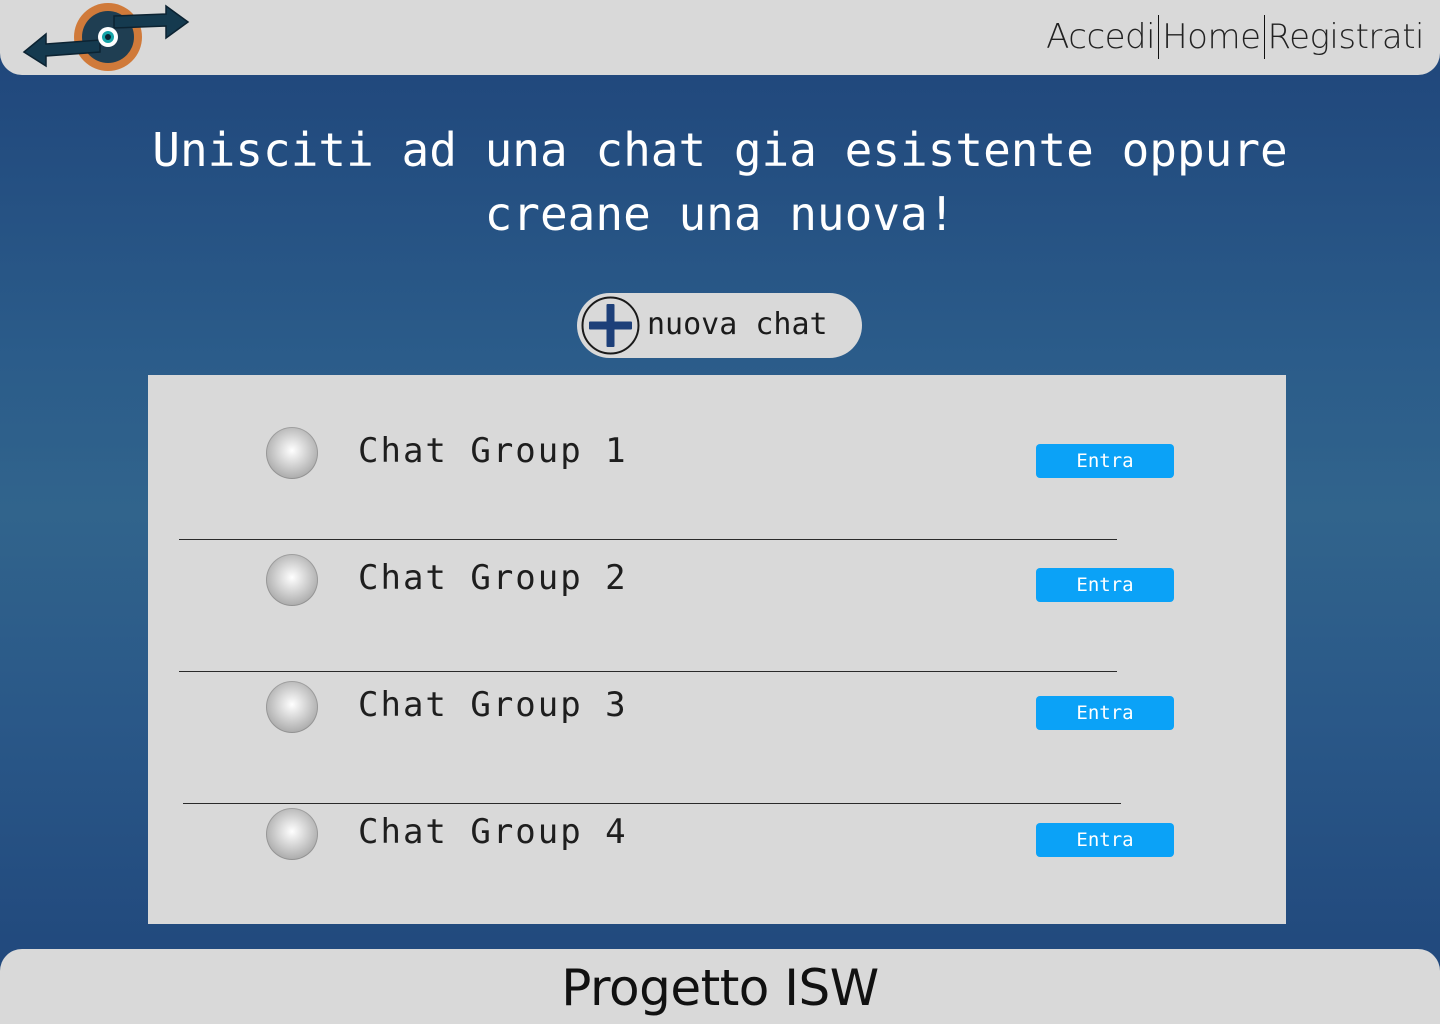  Describe the element at coordinates (610, 325) in the screenshot. I see `plus-circle-icon` at that location.